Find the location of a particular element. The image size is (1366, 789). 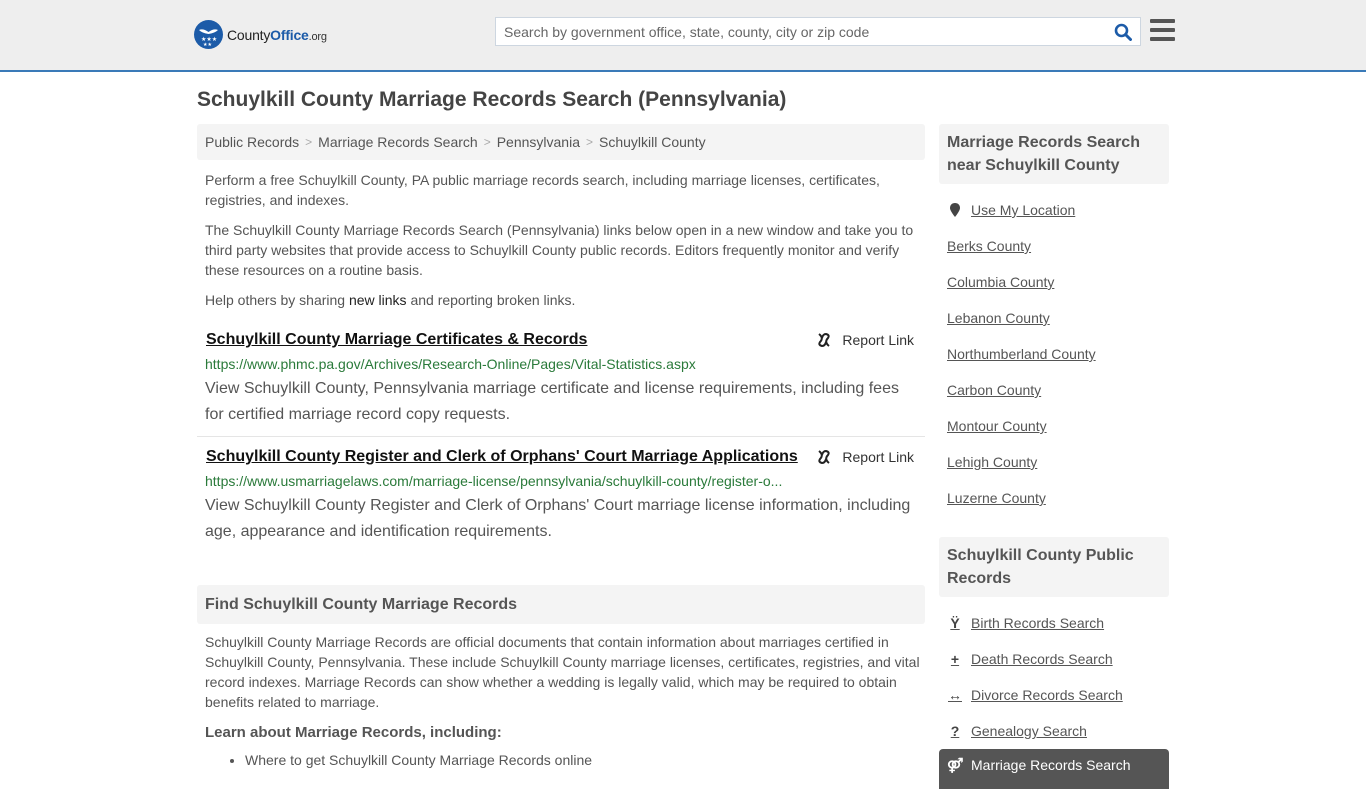

learn-heading: Learn about Marriage Records, including: is located at coordinates (353, 732).